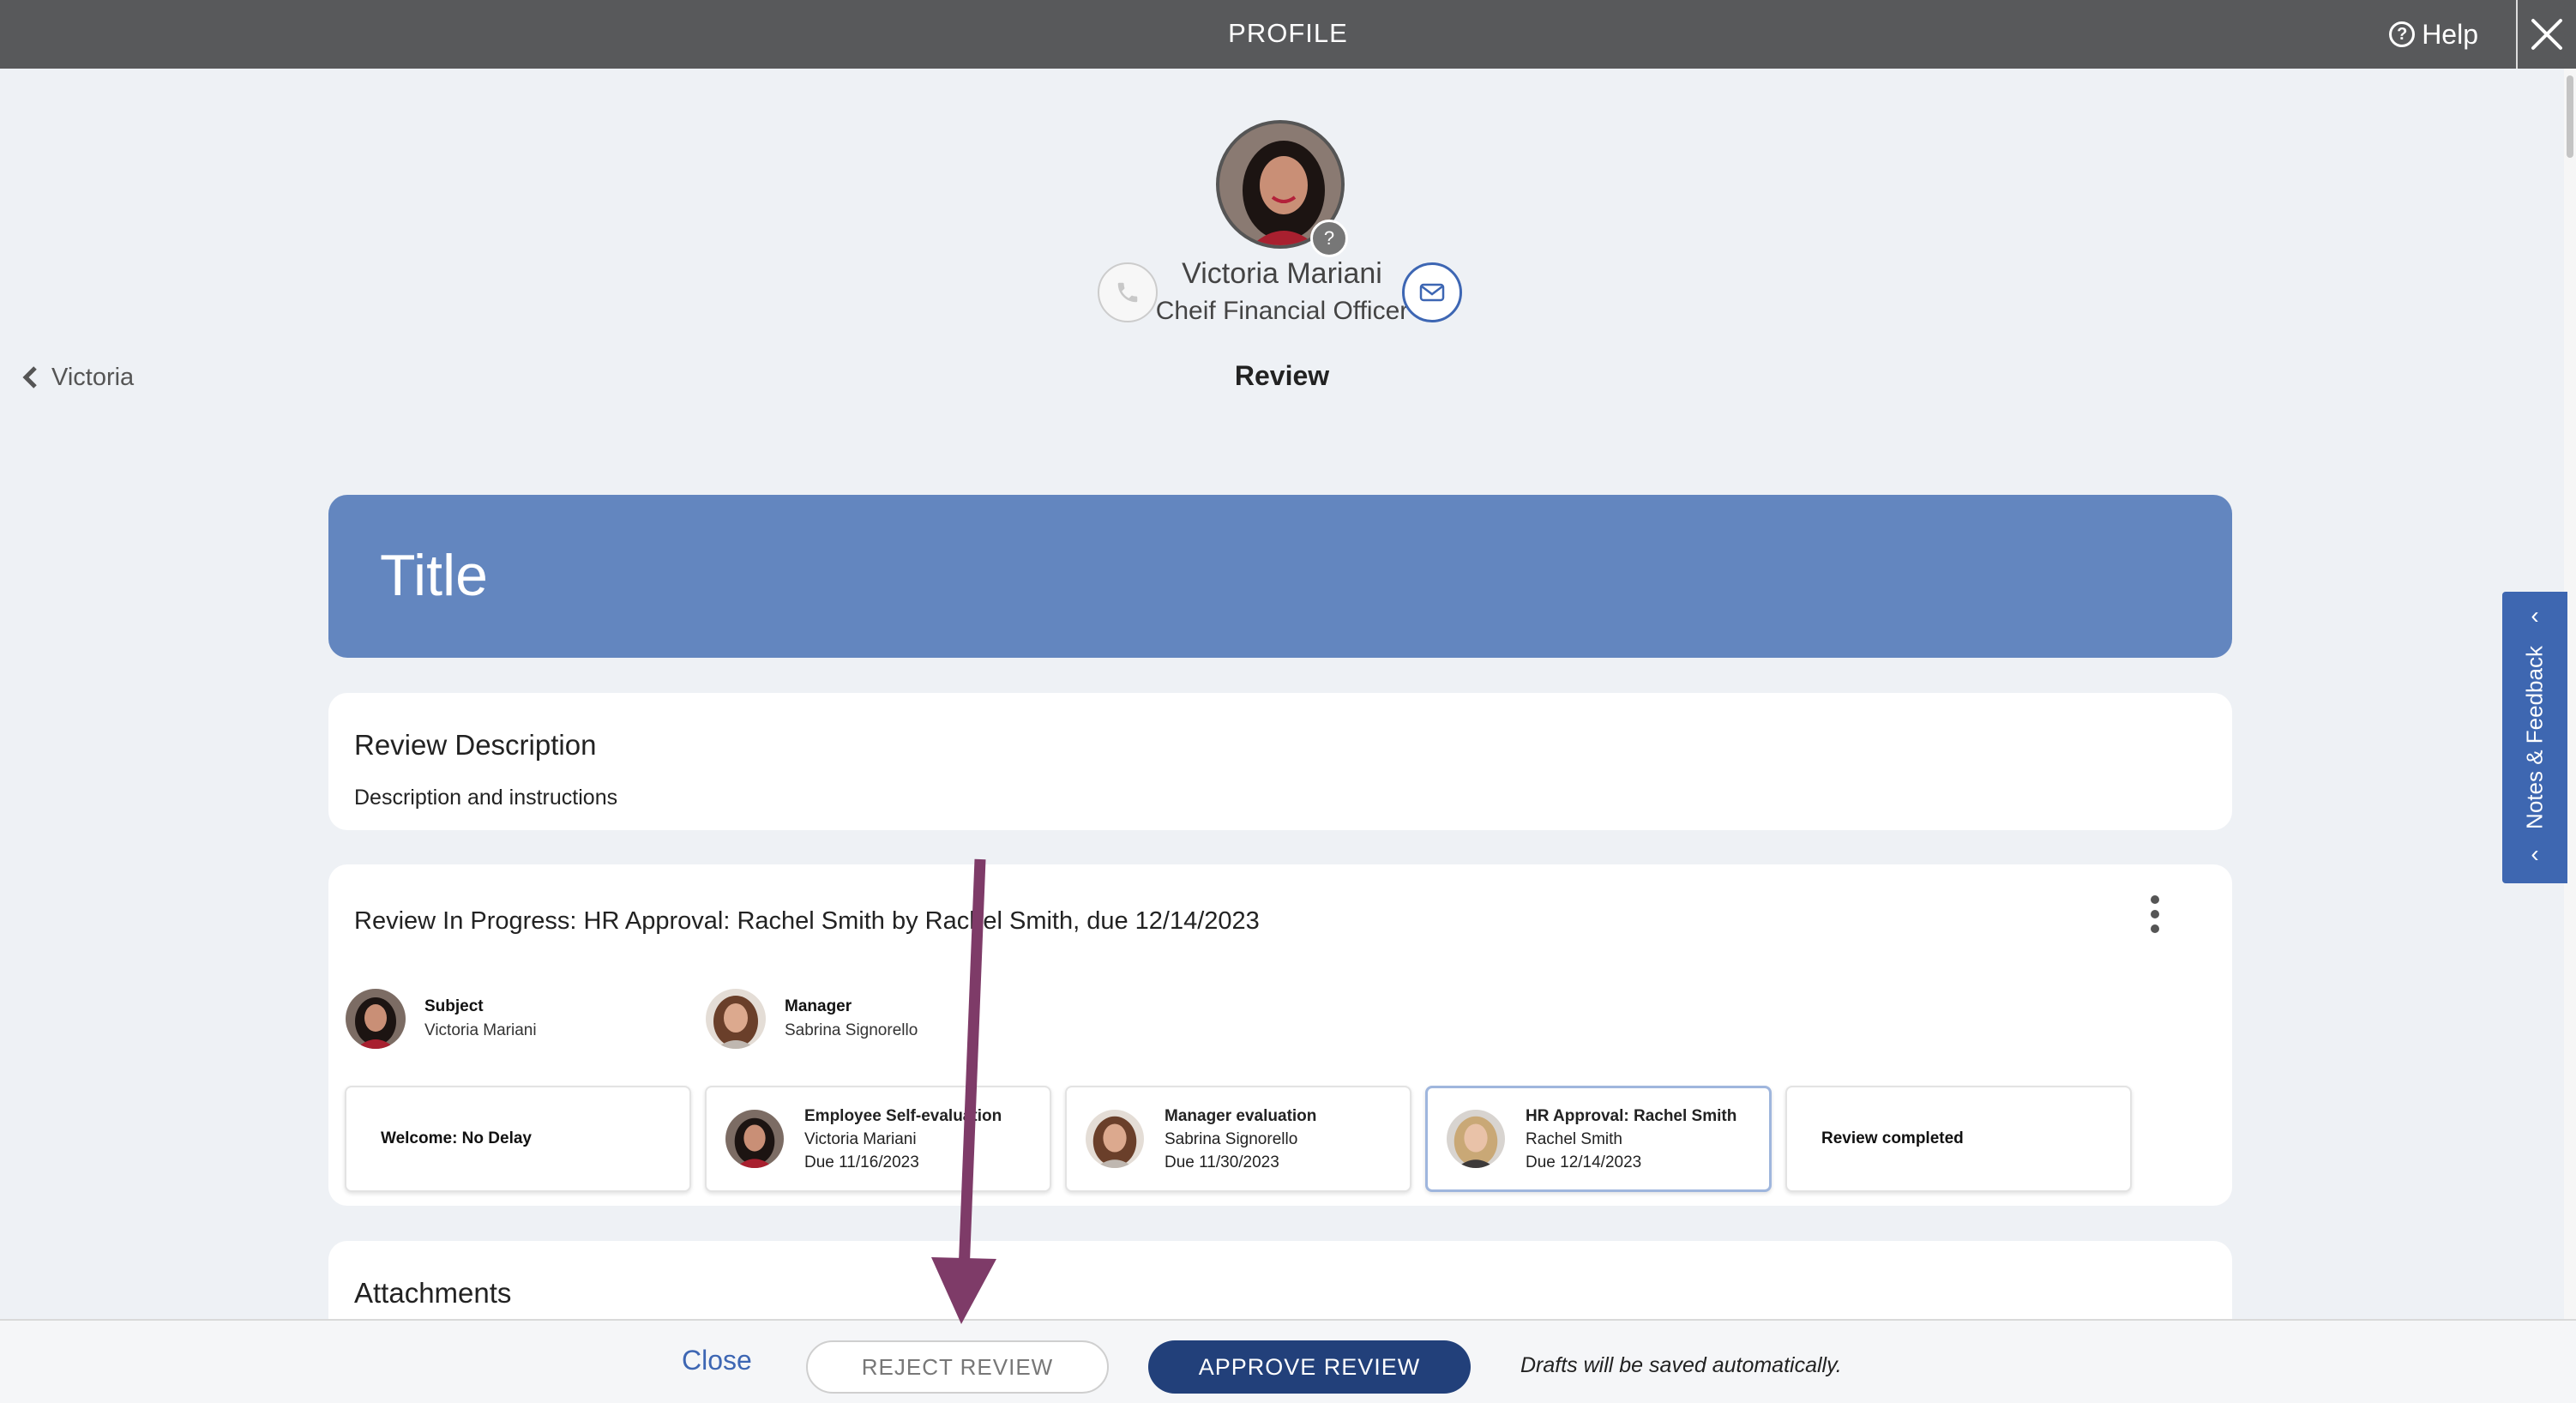 Image resolution: width=2576 pixels, height=1403 pixels. What do you see at coordinates (475, 745) in the screenshot?
I see `description-heading: Review Description` at bounding box center [475, 745].